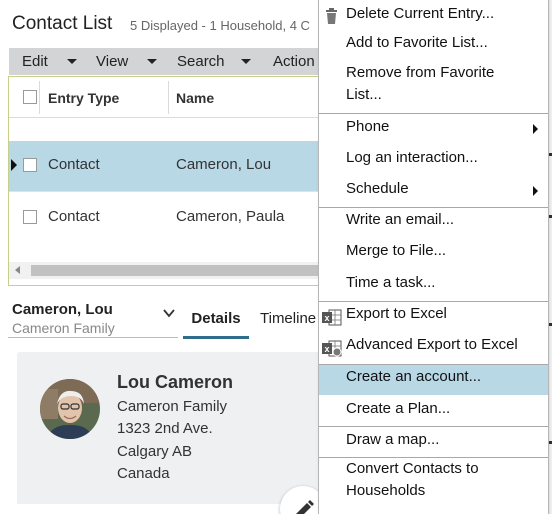 The width and height of the screenshot is (552, 514). I want to click on contact-photo, so click(70, 409).